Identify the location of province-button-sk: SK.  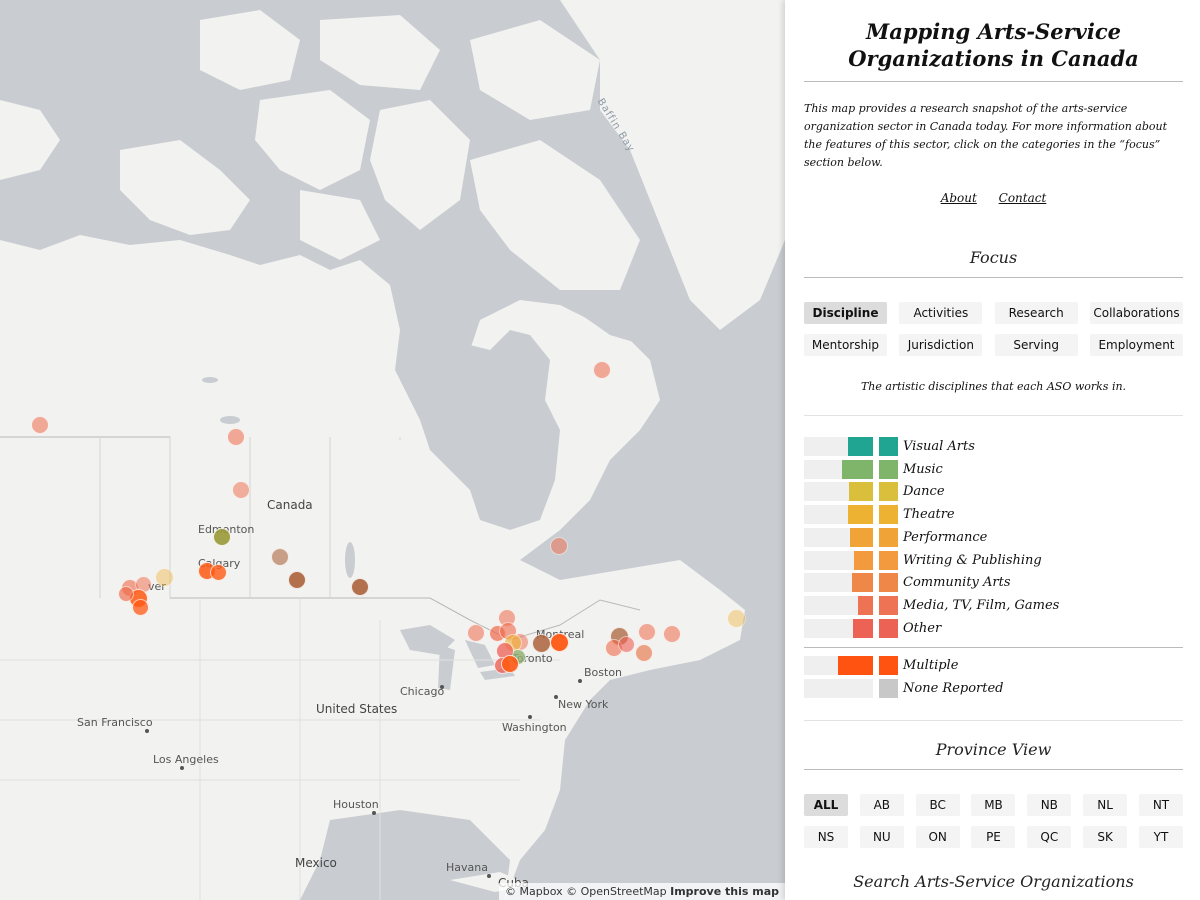
(1105, 837).